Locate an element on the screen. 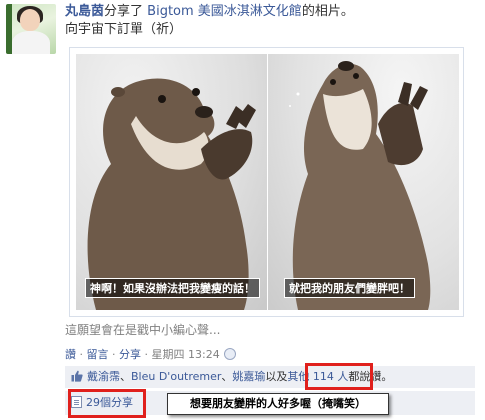  like-link: 讚 is located at coordinates (70, 354).